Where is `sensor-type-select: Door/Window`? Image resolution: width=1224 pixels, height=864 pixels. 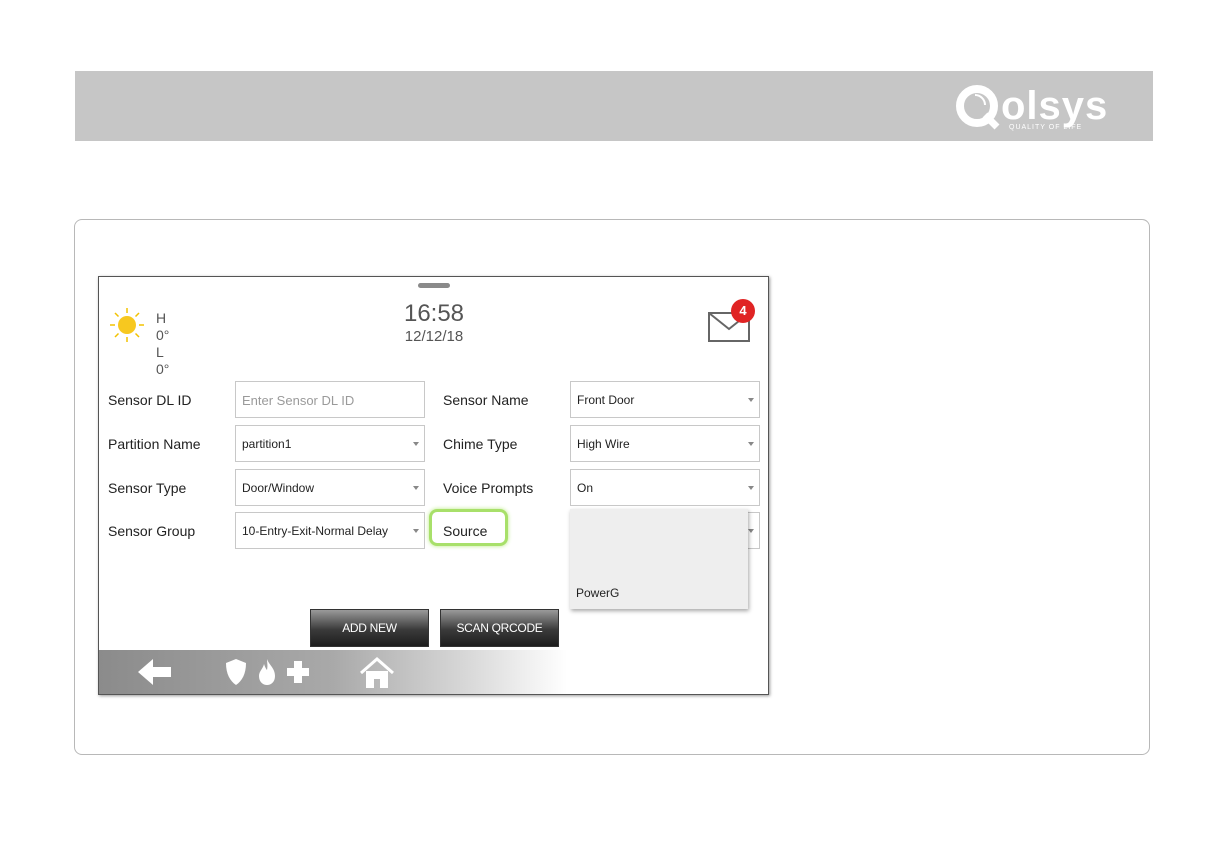
sensor-type-select: Door/Window is located at coordinates (330, 487).